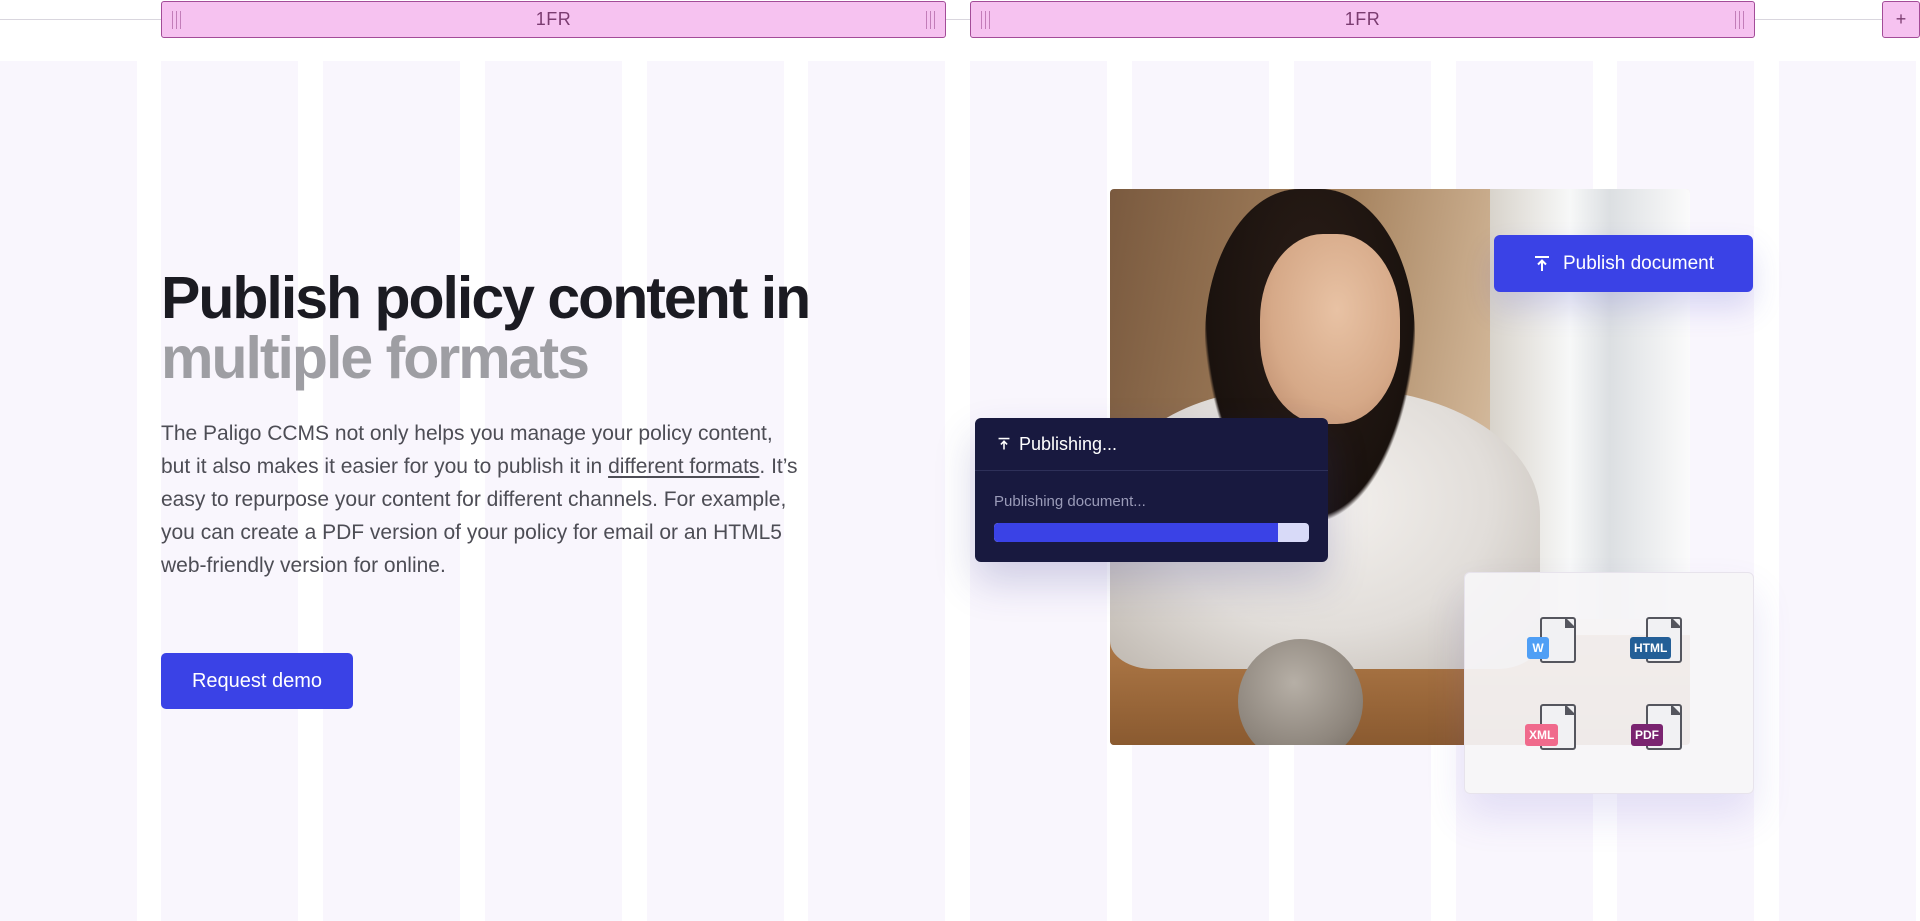 This screenshot has height=921, width=1920. I want to click on publish-document-button: Publish document, so click(1623, 263).